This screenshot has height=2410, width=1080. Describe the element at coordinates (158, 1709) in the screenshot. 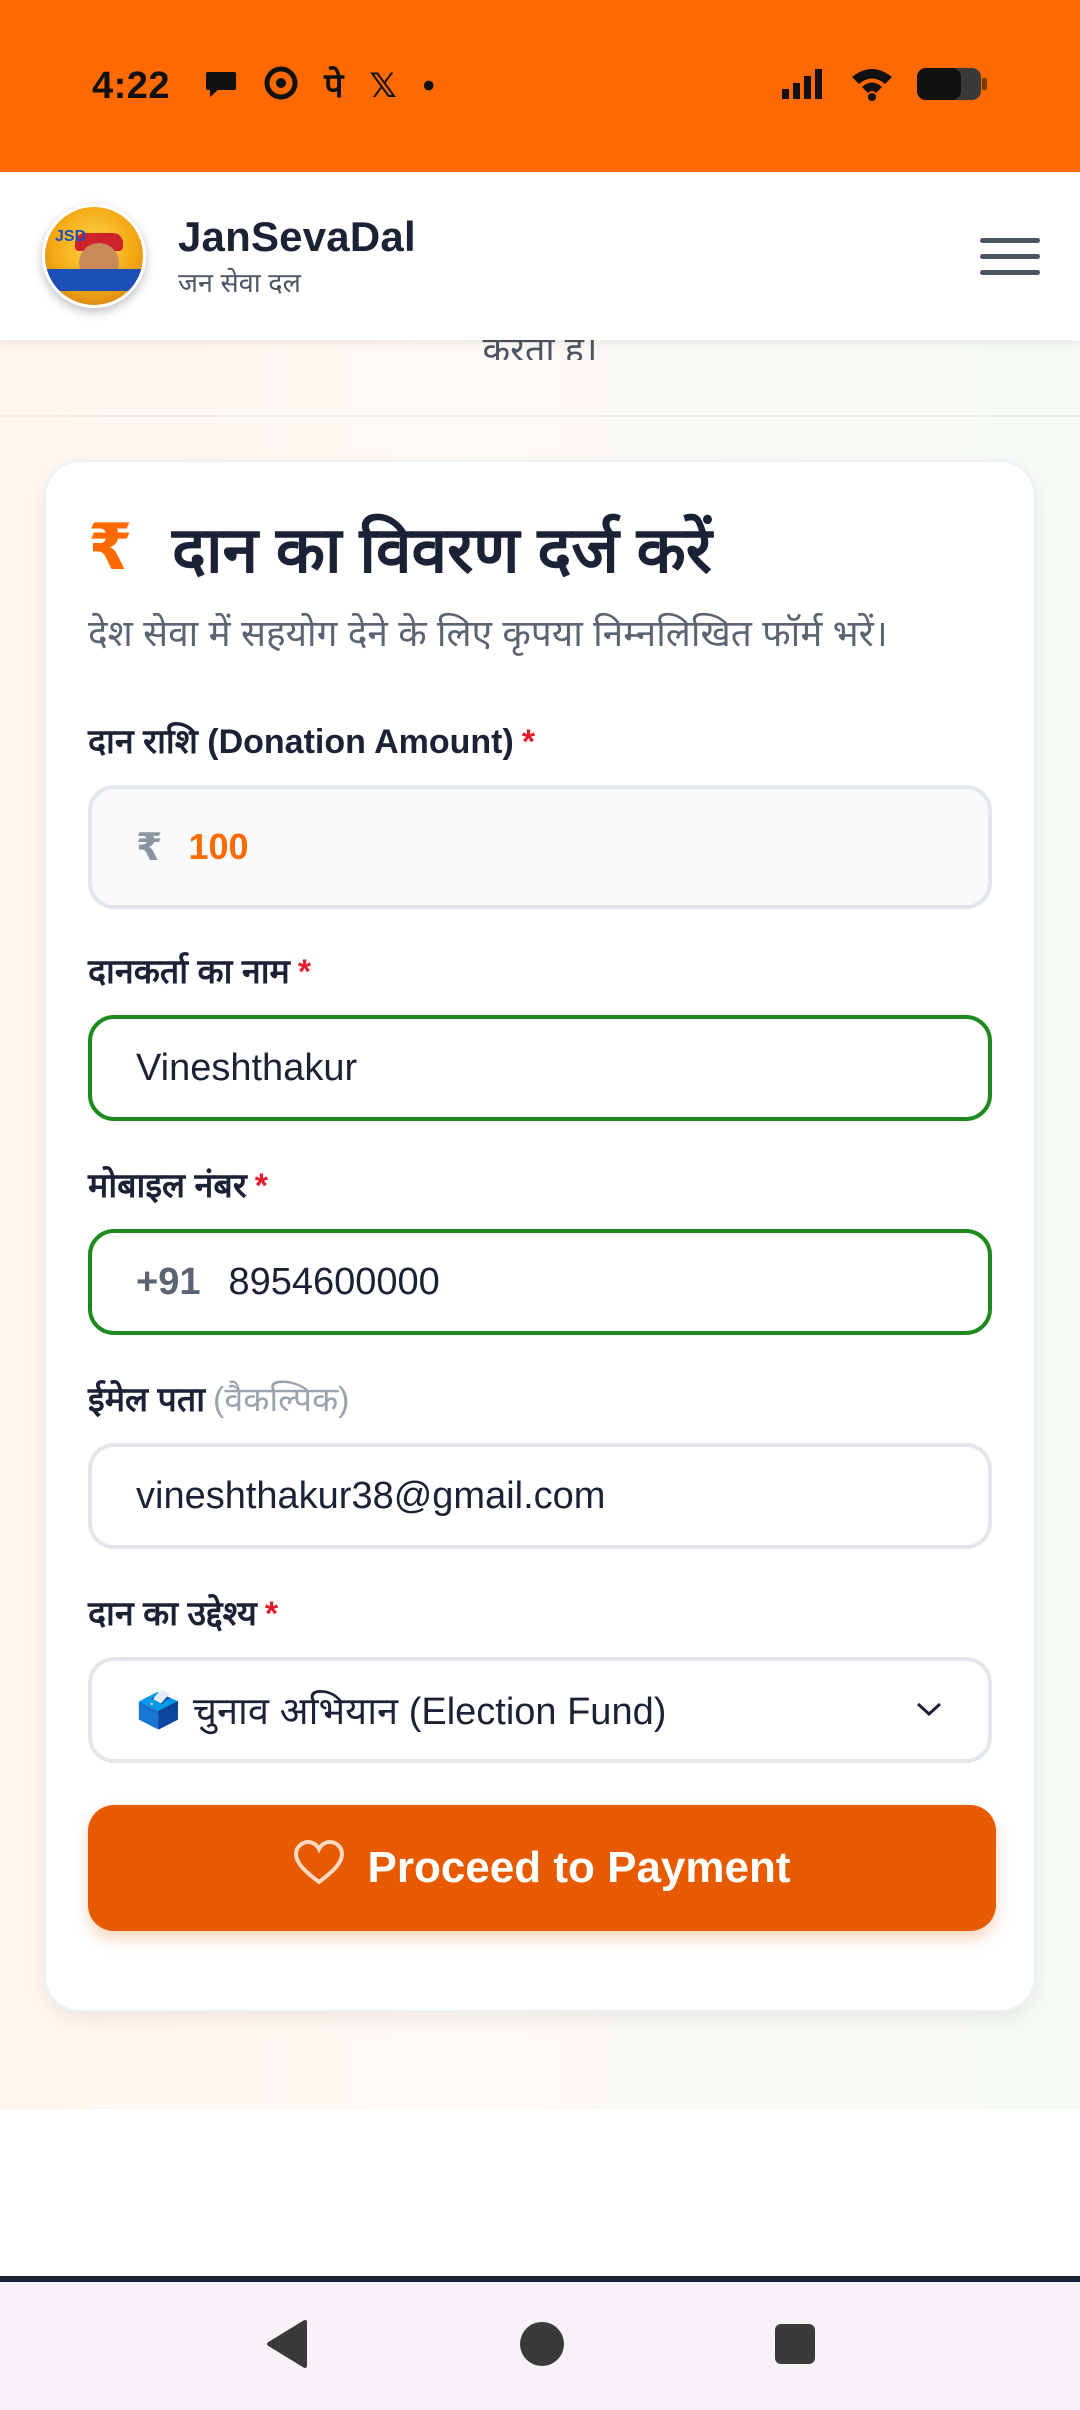

I see `ballot-box-icon: 🗳️` at that location.